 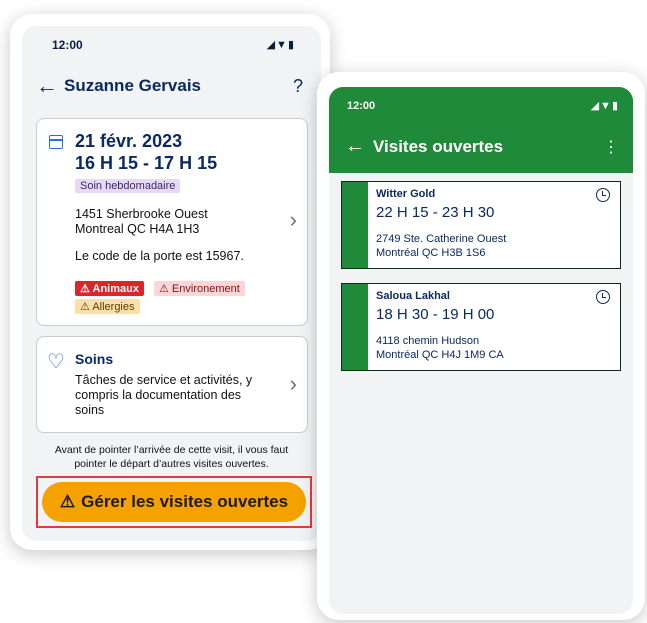 What do you see at coordinates (128, 186) in the screenshot?
I see `care-type-tag: Soin hebdomadaire` at bounding box center [128, 186].